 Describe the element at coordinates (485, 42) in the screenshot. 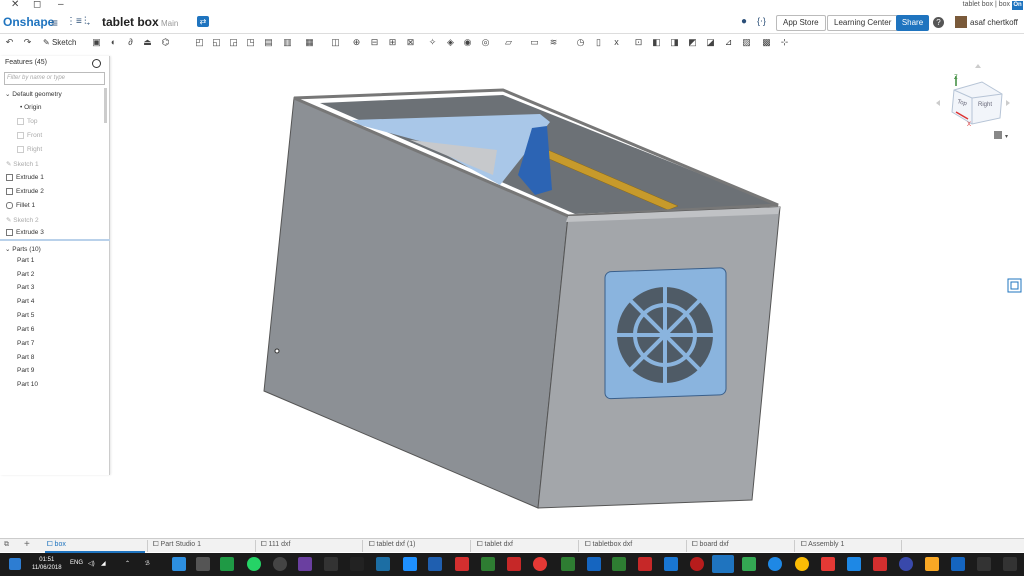

I see `offset-surface-icon: ◎` at that location.